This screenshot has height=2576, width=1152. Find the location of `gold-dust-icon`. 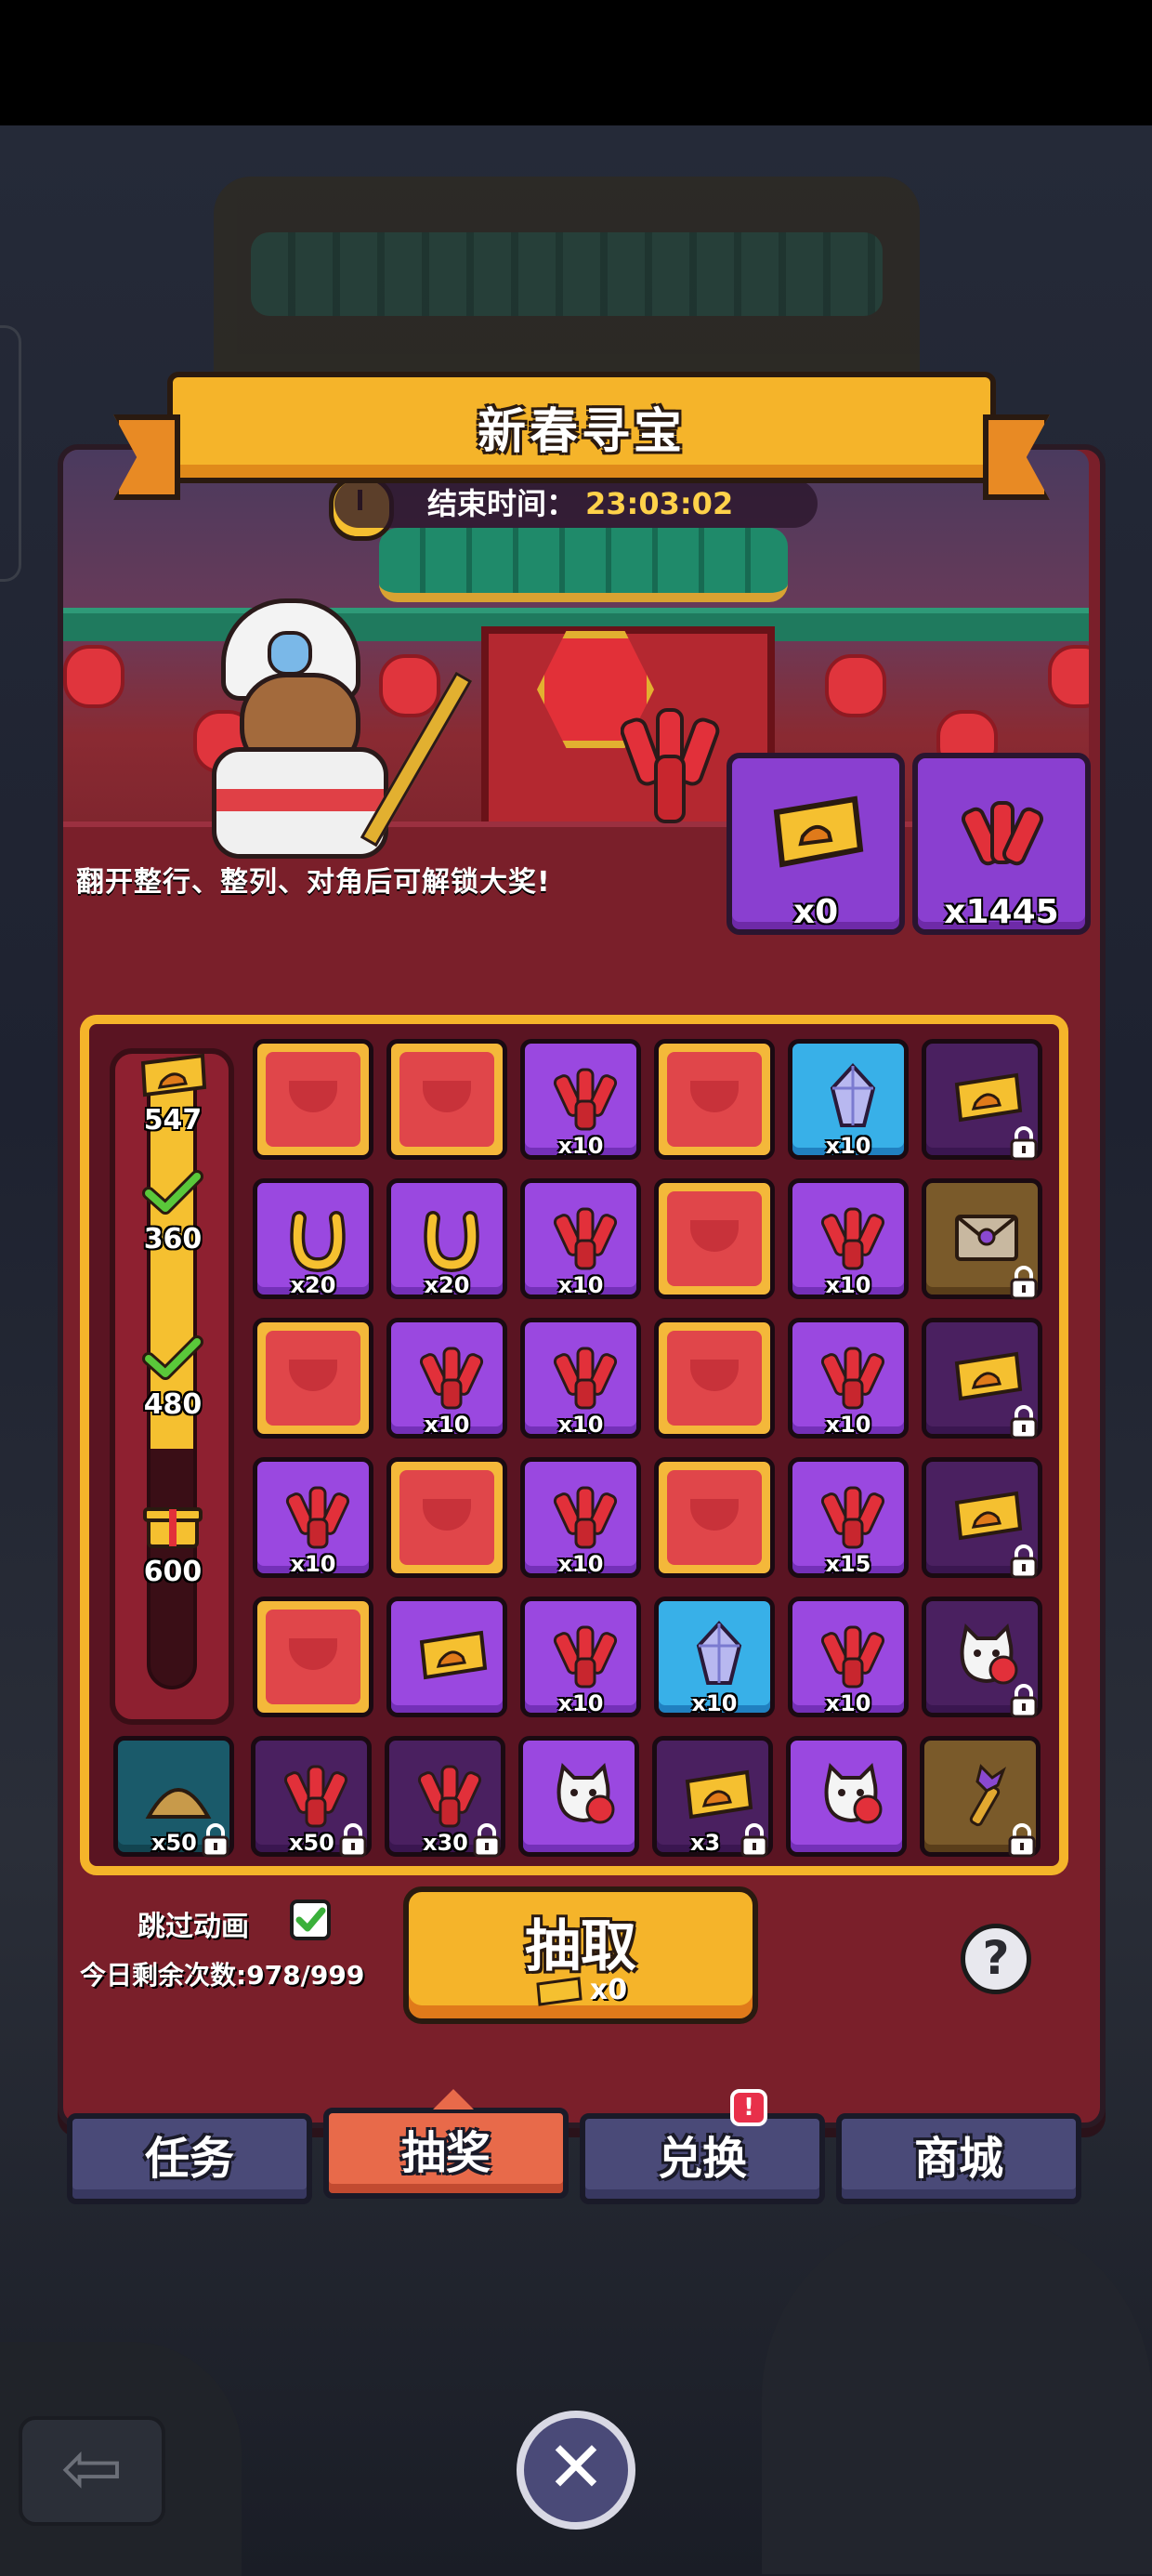

gold-dust-icon is located at coordinates (178, 1794).